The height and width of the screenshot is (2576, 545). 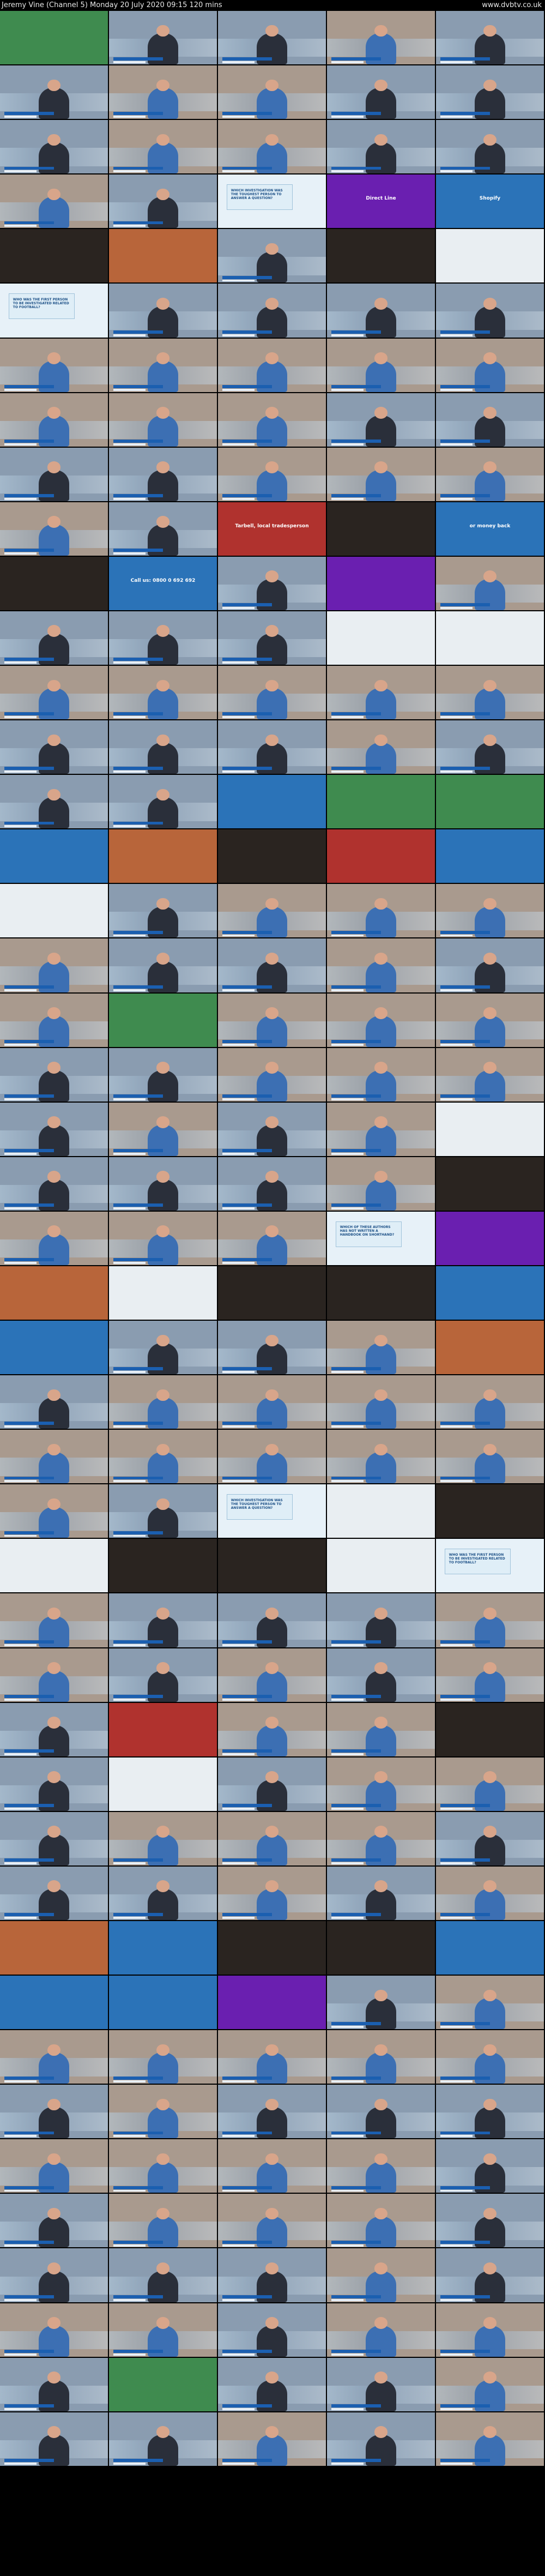 What do you see at coordinates (163, 1730) in the screenshot?
I see `thumbnail-ad-red` at bounding box center [163, 1730].